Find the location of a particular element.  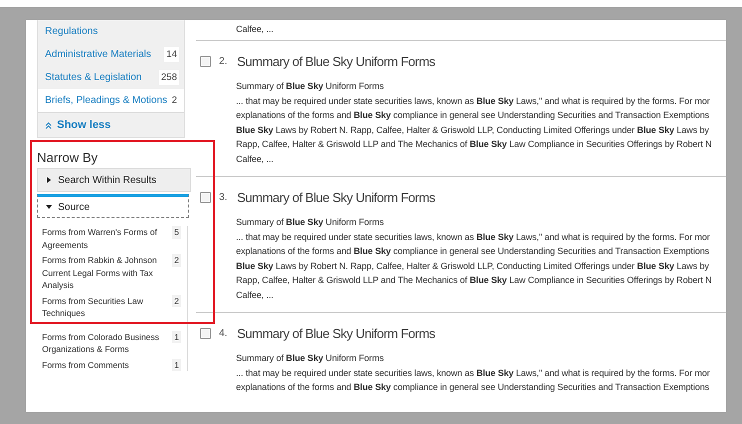

source-count: 5 is located at coordinates (176, 232).